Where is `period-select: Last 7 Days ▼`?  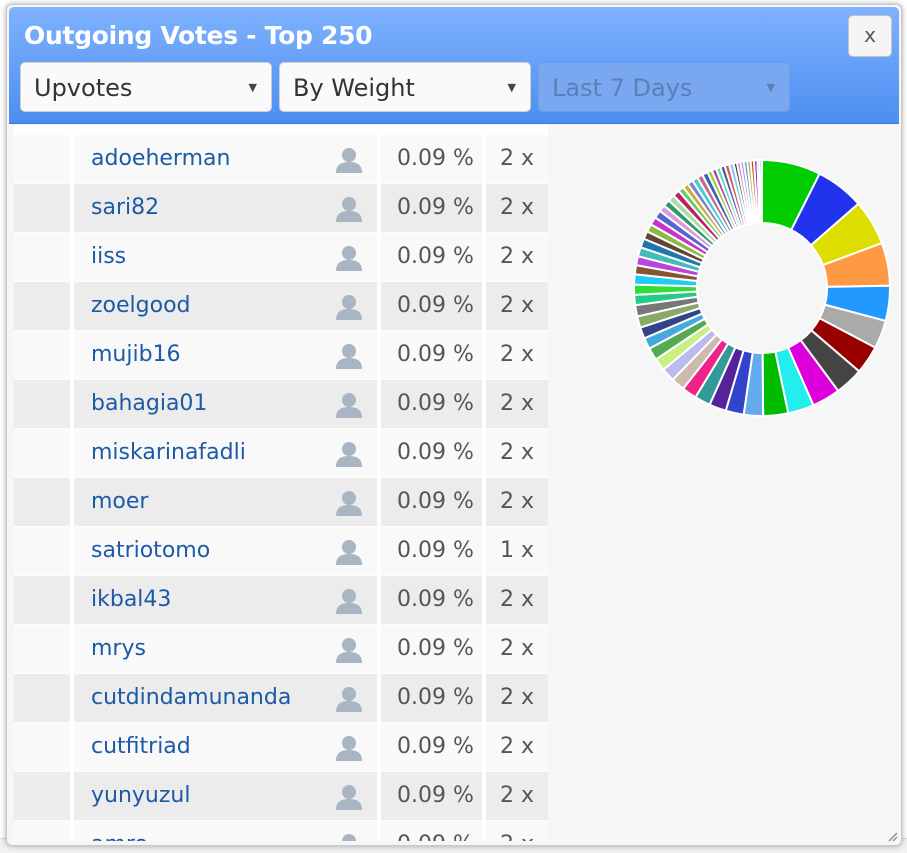
period-select: Last 7 Days ▼ is located at coordinates (664, 87).